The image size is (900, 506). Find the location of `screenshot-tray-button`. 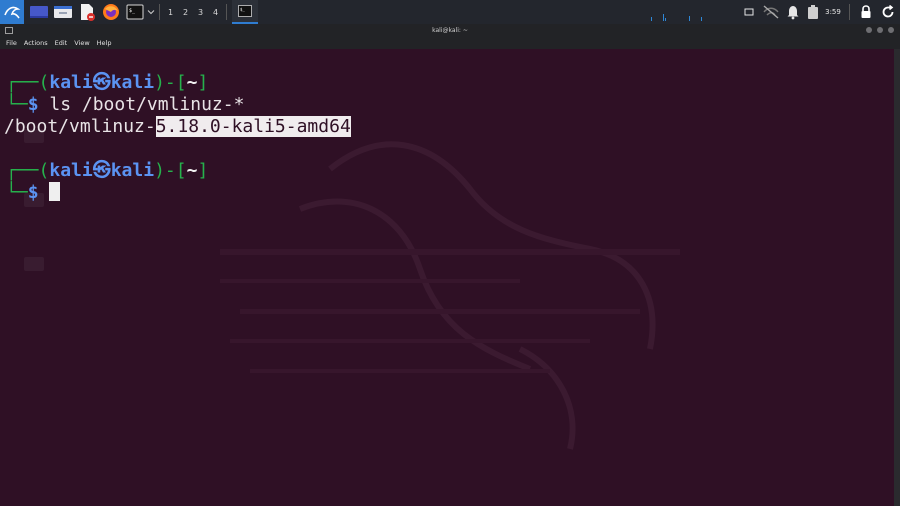

screenshot-tray-button is located at coordinates (749, 12).